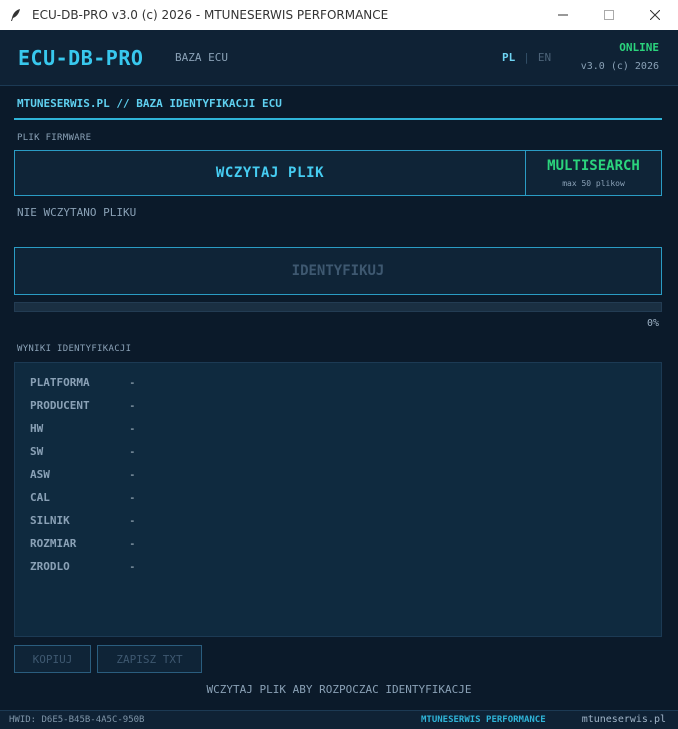 This screenshot has height=729, width=678. What do you see at coordinates (83, 497) in the screenshot?
I see `result-row-cal: CAL -` at bounding box center [83, 497].